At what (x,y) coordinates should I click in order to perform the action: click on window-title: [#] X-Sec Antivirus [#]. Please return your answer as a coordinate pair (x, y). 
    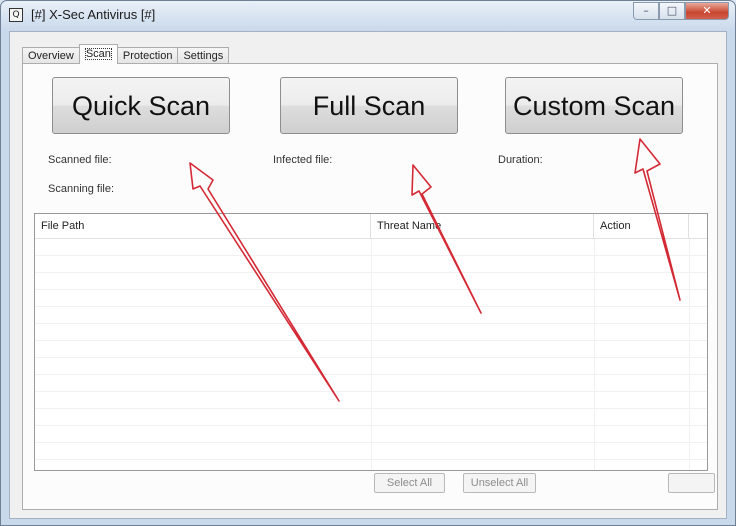
    Looking at the image, I should click on (93, 14).